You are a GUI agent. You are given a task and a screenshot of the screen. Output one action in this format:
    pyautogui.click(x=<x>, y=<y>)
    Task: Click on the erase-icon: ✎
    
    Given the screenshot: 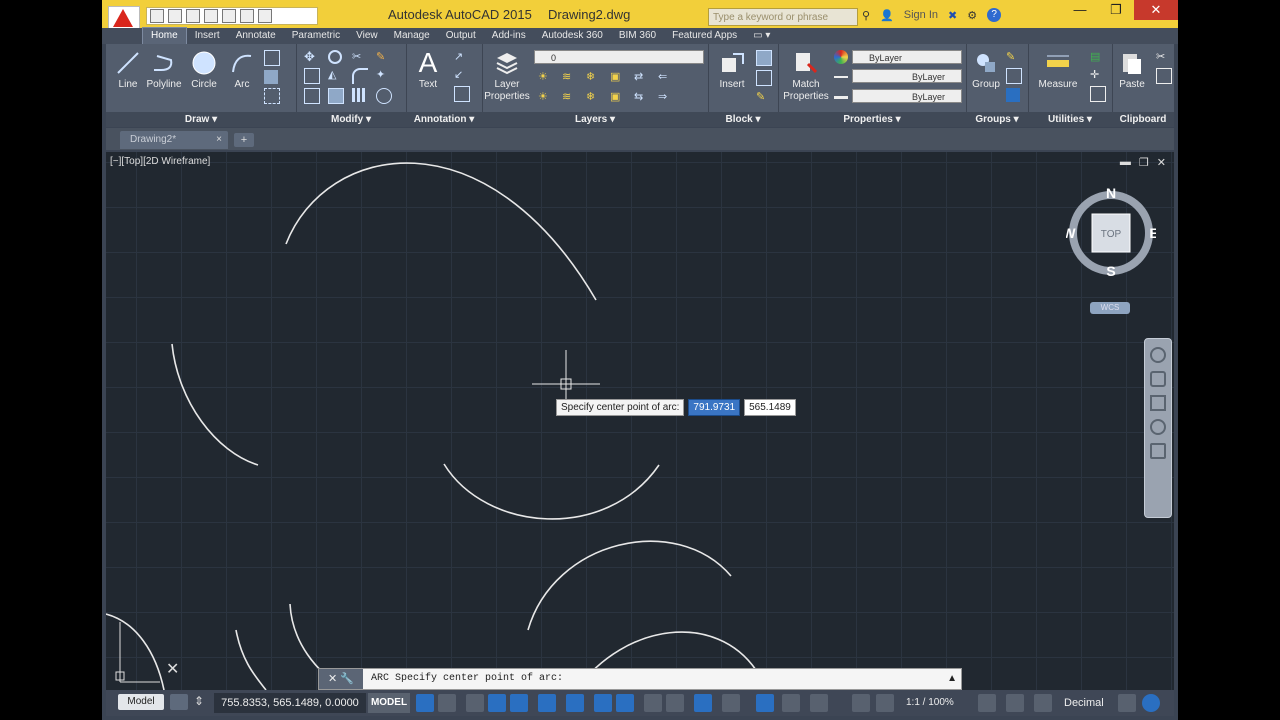 What is the action you would take?
    pyautogui.click(x=383, y=57)
    